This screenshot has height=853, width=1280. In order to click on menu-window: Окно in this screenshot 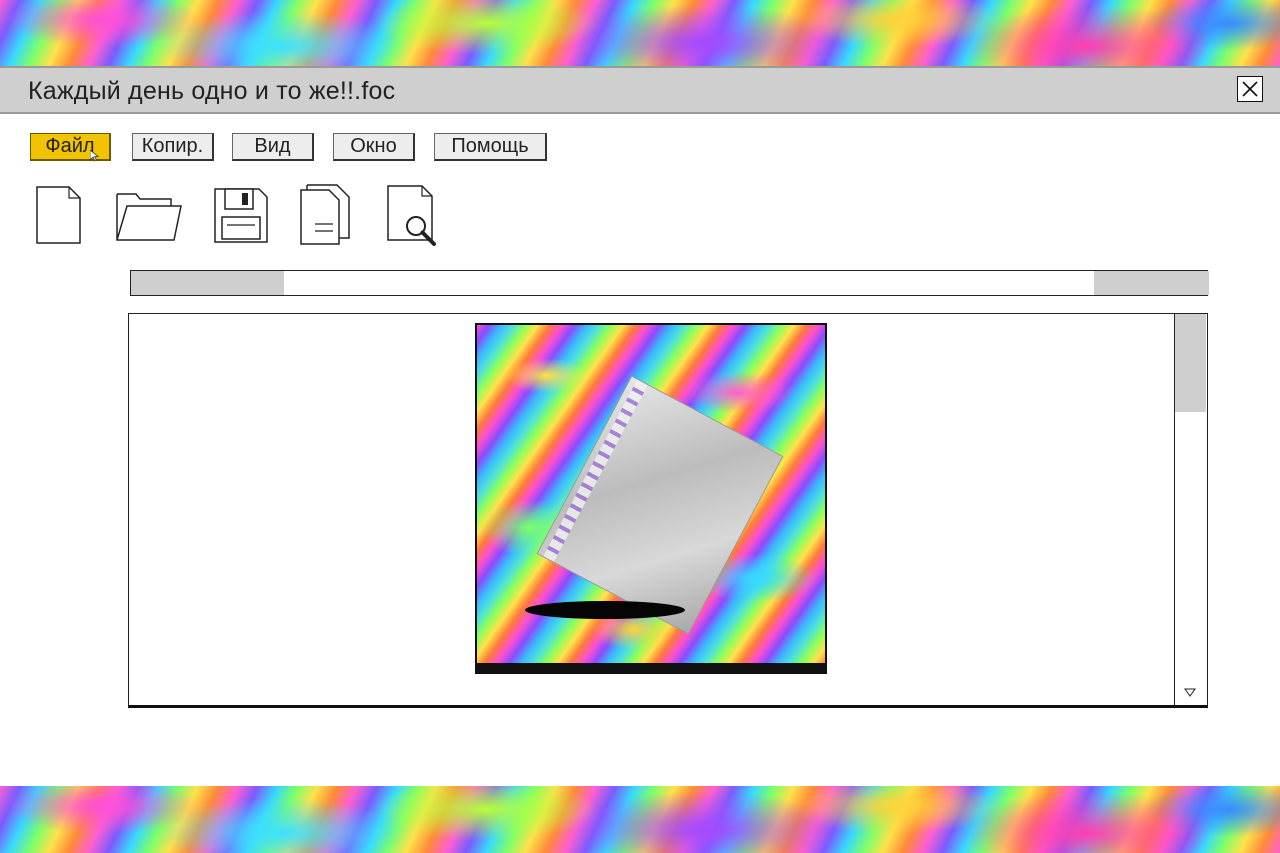, I will do `click(374, 147)`.